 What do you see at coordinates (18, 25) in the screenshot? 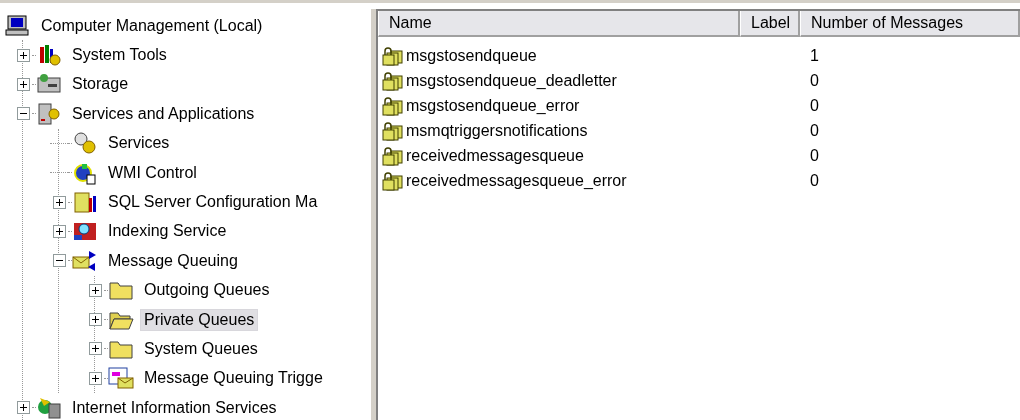
I see `computer-icon` at bounding box center [18, 25].